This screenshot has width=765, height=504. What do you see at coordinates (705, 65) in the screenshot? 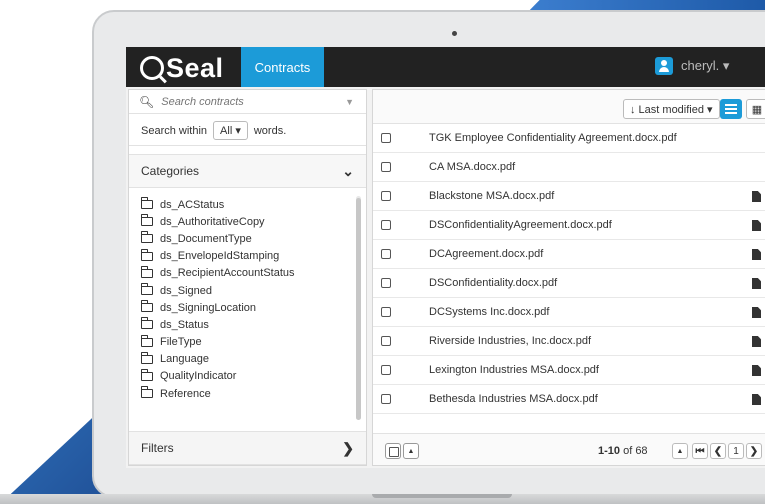
I see `user-name: cheryl. ▾` at bounding box center [705, 65].